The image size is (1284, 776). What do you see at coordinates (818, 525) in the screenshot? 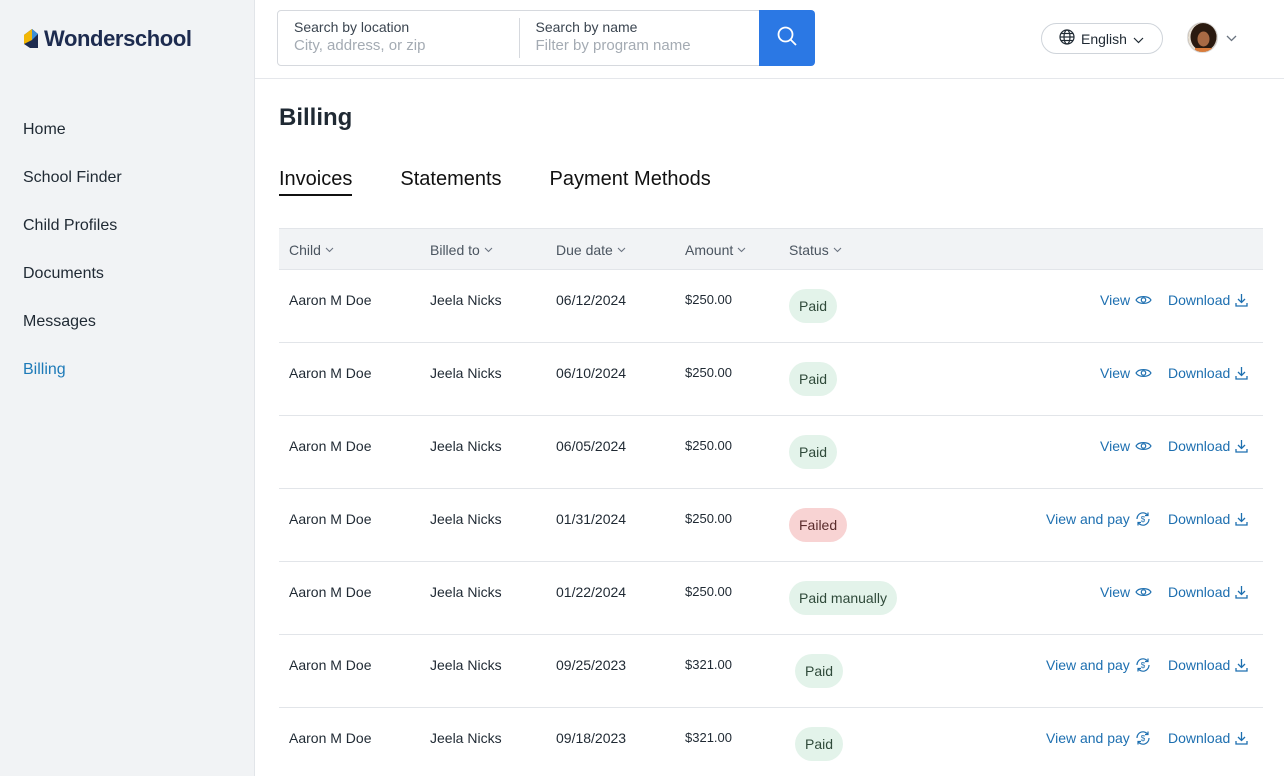
I see `status-badge: Failed` at bounding box center [818, 525].